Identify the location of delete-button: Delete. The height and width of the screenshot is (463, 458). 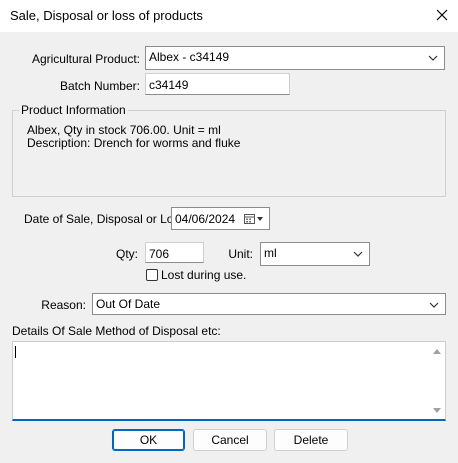
(311, 440).